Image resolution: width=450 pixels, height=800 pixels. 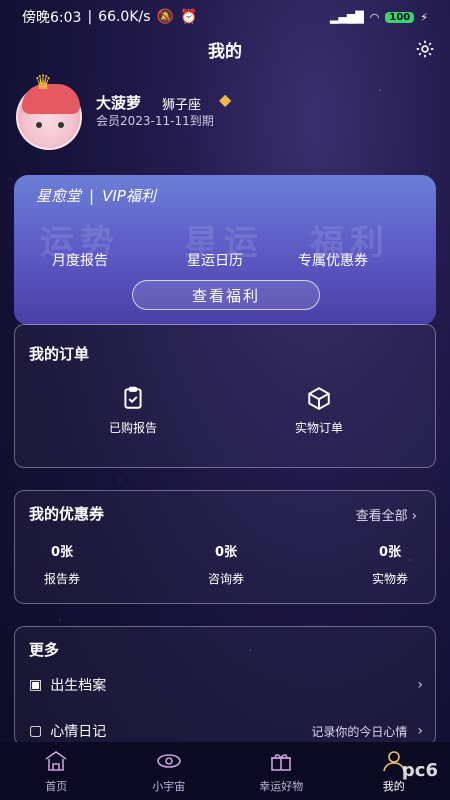 I want to click on charging-icon: ⚡, so click(x=424, y=17).